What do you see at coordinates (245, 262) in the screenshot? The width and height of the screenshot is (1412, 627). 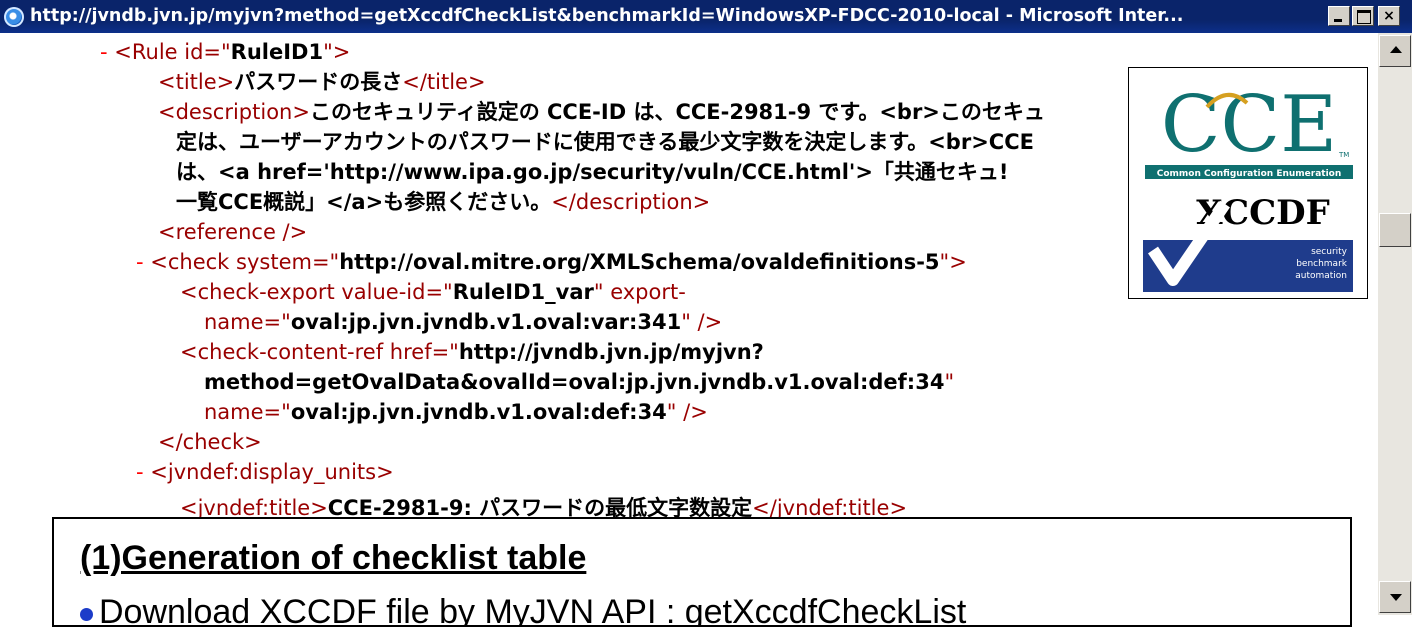 I see `xml-tag: <check system="` at bounding box center [245, 262].